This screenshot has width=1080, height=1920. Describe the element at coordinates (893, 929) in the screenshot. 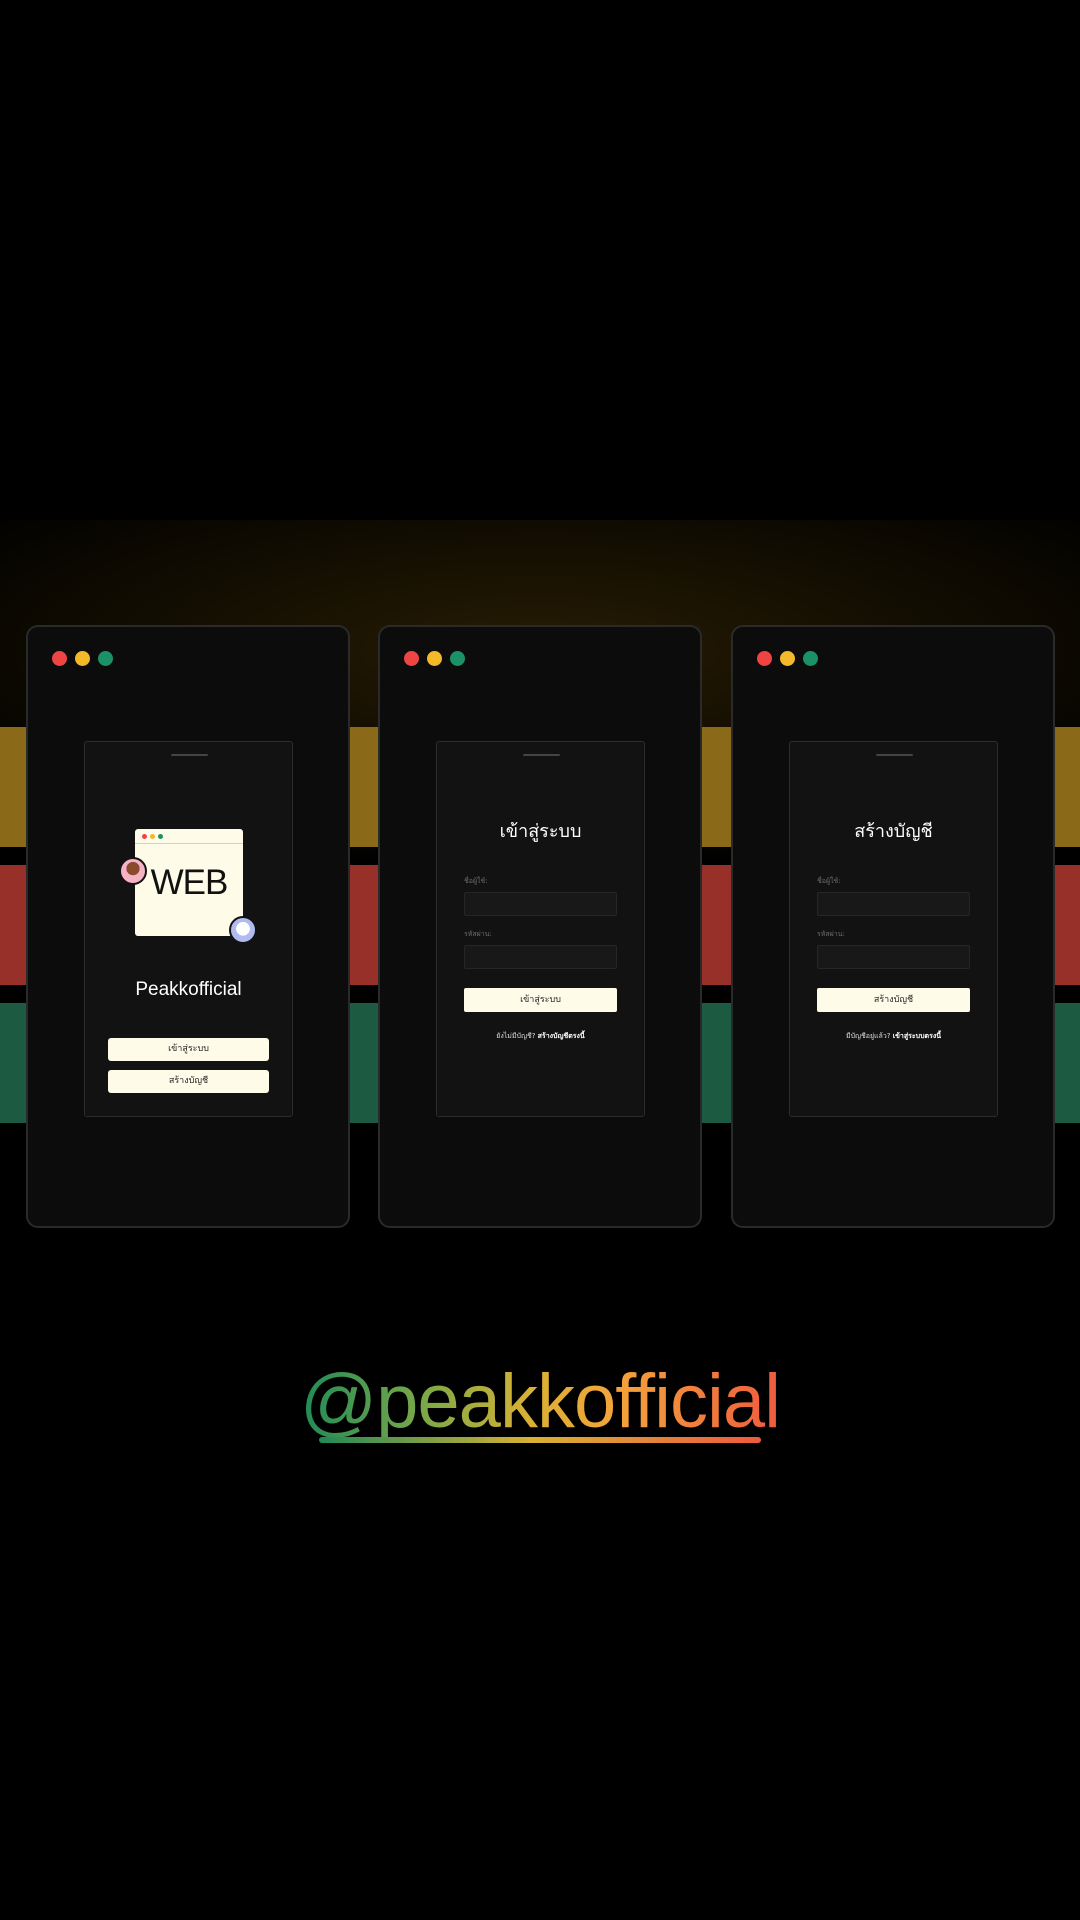

I see `signup-card: สร้างบัญชี ชื่อผู้ใช้: รหัสผ่าน` at that location.